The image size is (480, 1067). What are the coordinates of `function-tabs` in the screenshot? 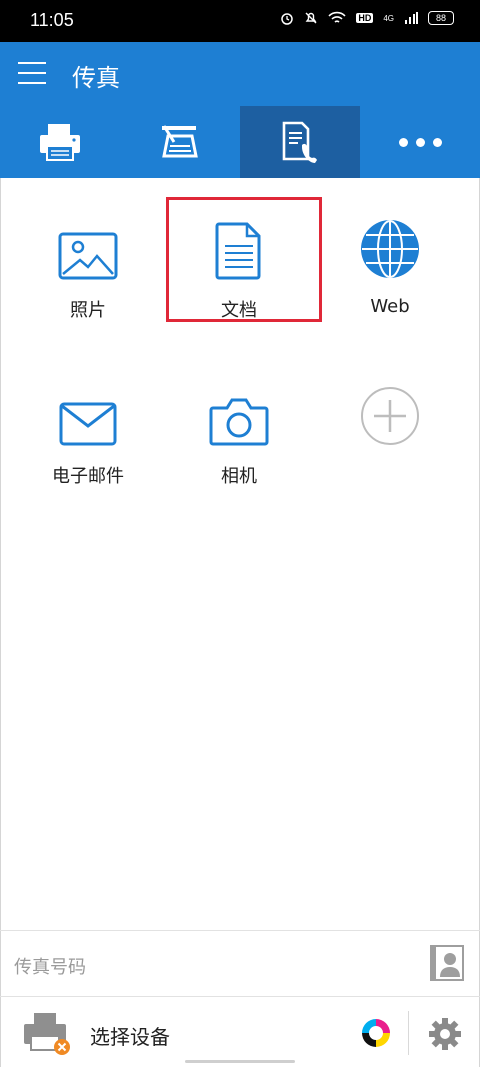 It's located at (240, 142).